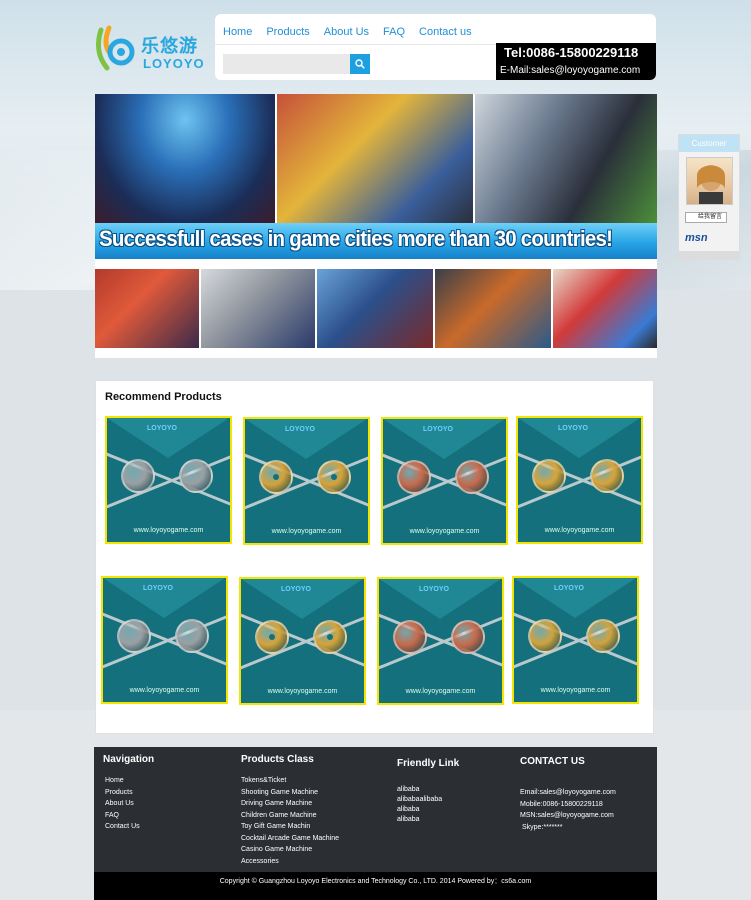 The image size is (751, 900). Describe the element at coordinates (129, 759) in the screenshot. I see `footer-navigation-title: Navigation` at that location.